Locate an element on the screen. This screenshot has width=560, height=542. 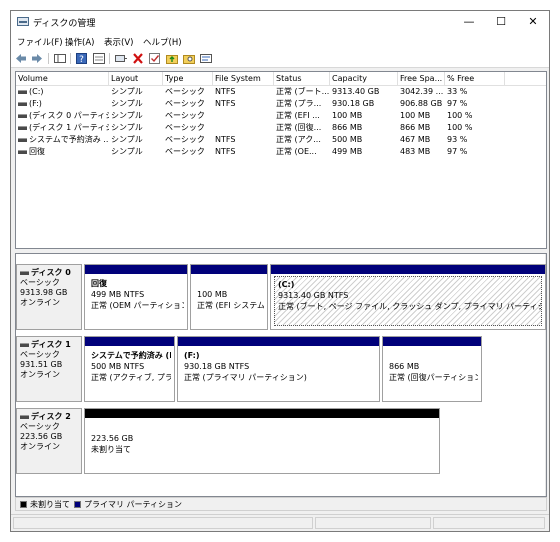
view-icon is located at coordinates (206, 58).